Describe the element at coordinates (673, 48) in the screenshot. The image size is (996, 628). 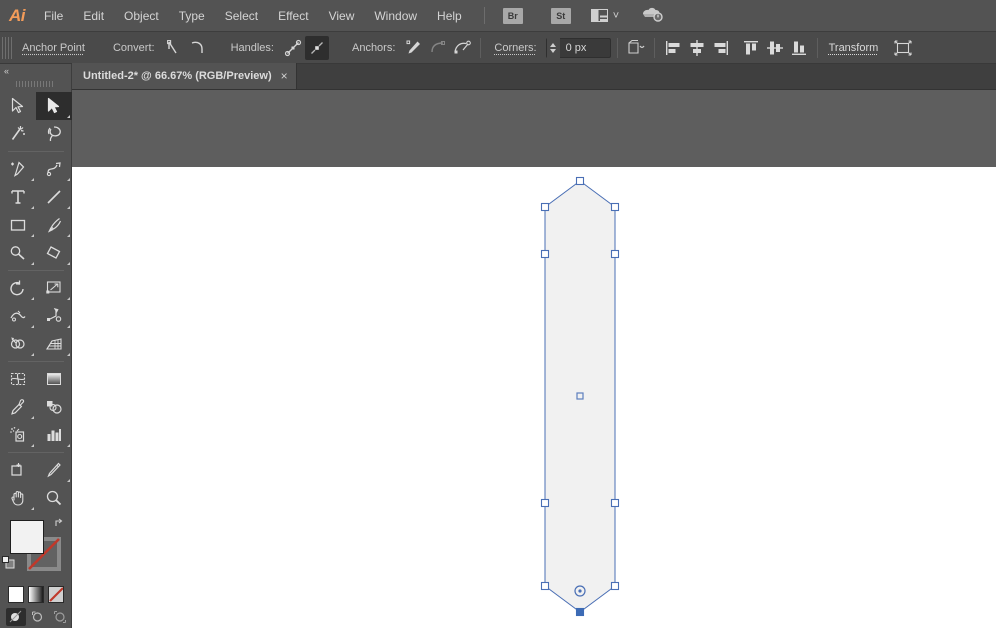
I see `align-left-button` at that location.